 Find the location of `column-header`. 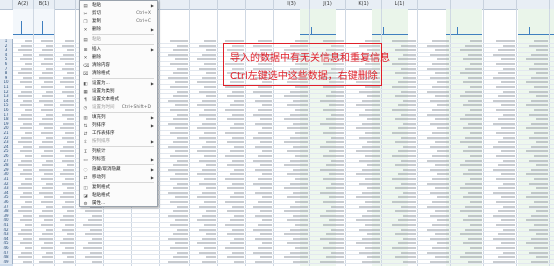

column-header is located at coordinates (260, 4).